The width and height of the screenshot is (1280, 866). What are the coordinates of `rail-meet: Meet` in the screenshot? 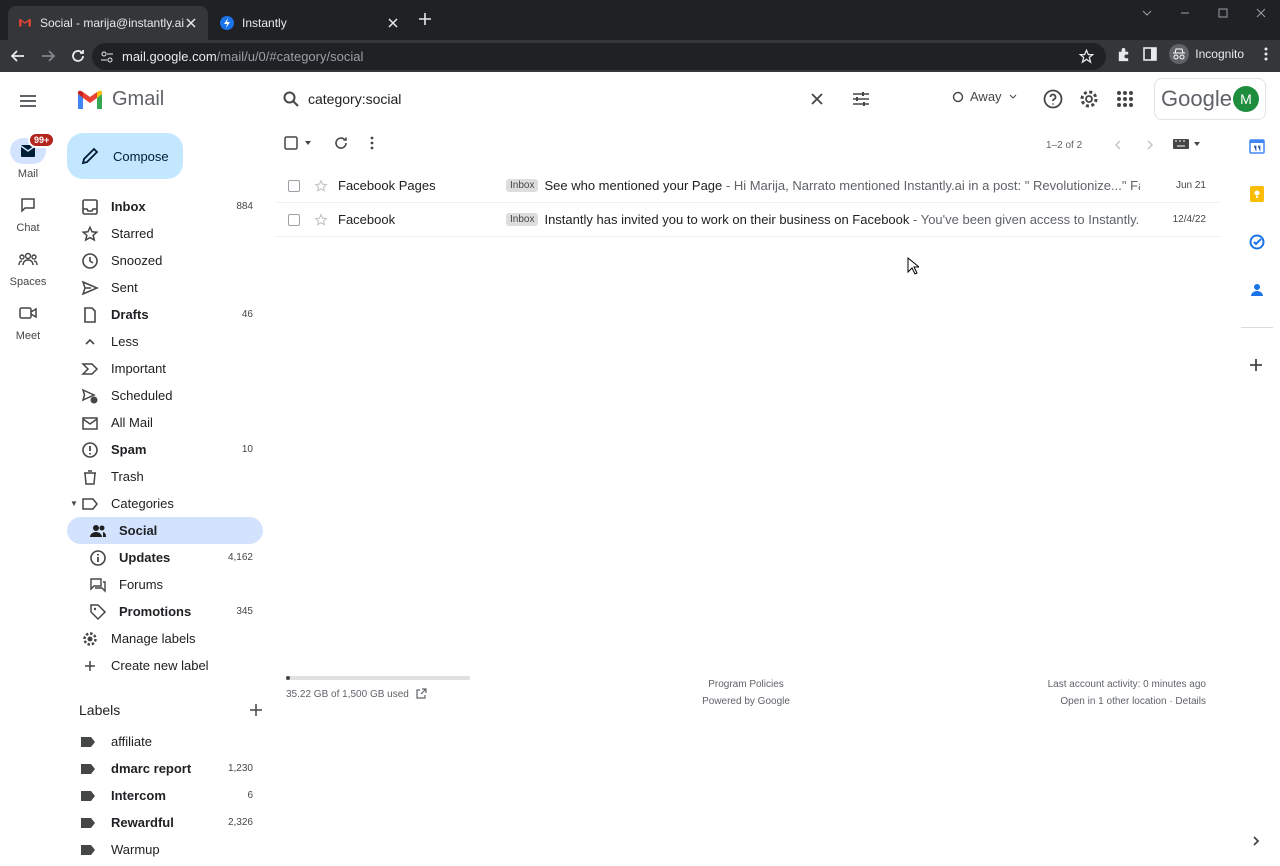 It's located at (28, 327).